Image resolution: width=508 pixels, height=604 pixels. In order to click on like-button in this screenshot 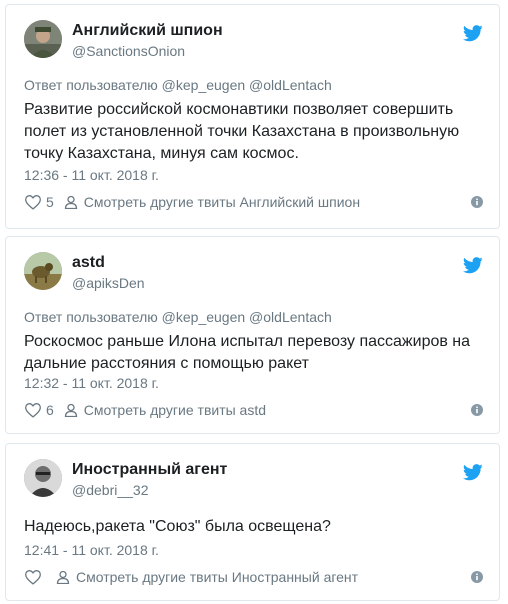, I will do `click(35, 577)`.